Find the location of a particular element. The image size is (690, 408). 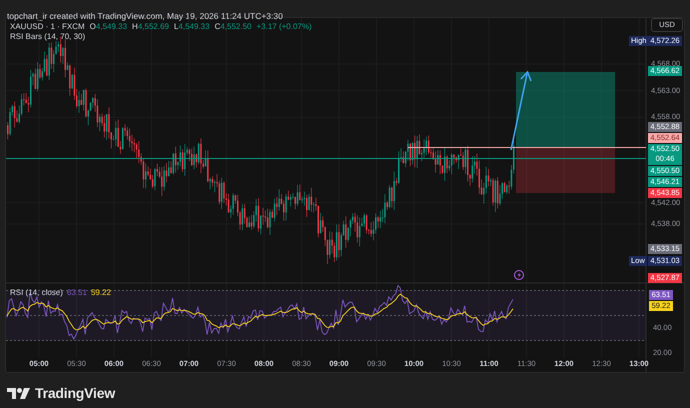

ohlc-value: L4,549.33 is located at coordinates (192, 27).